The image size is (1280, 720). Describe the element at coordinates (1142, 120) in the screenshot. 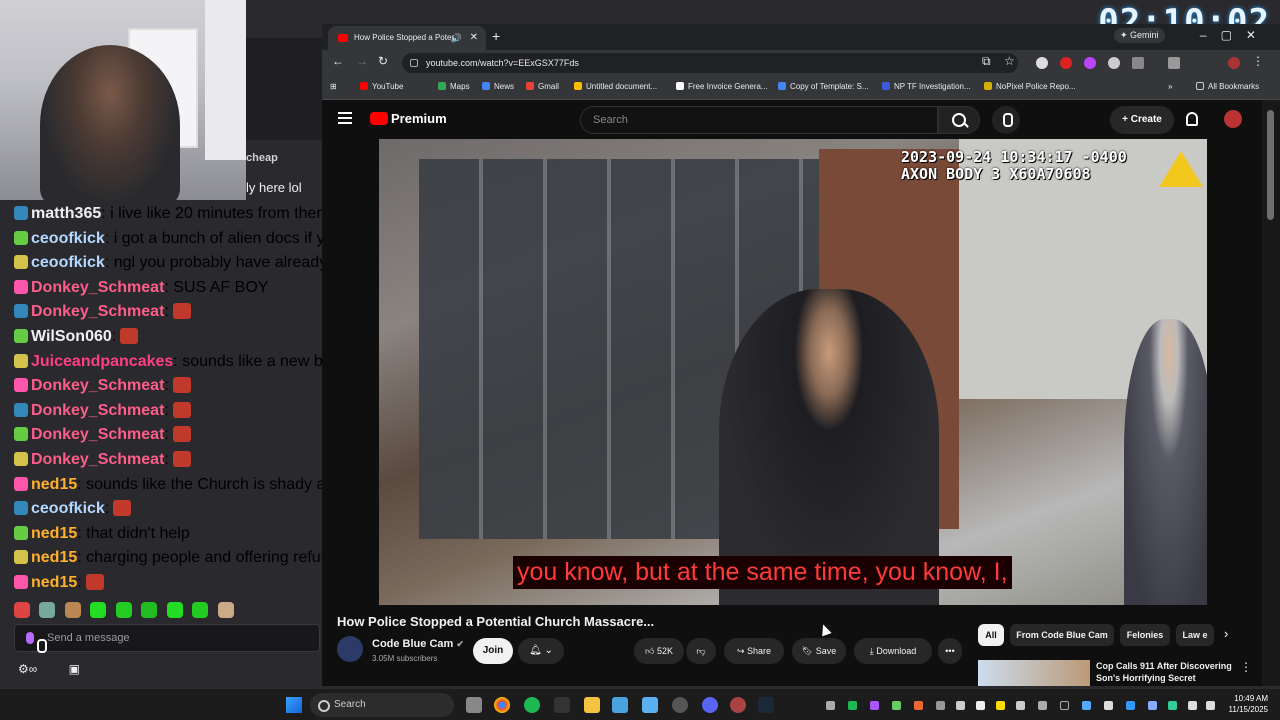

I see `create-button: + Create` at that location.